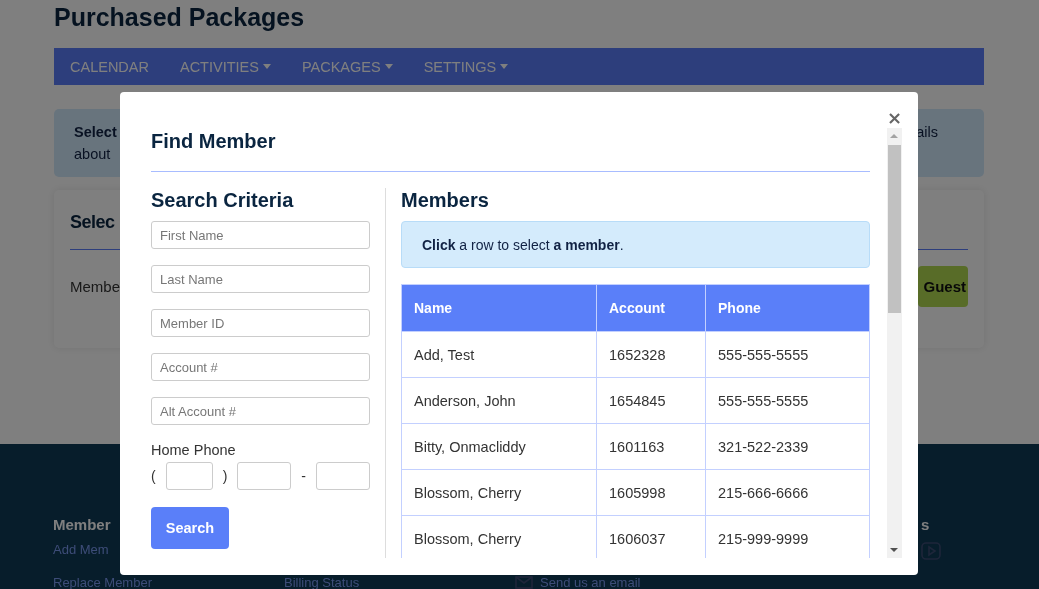  I want to click on text-field: Member ID, so click(260, 323).